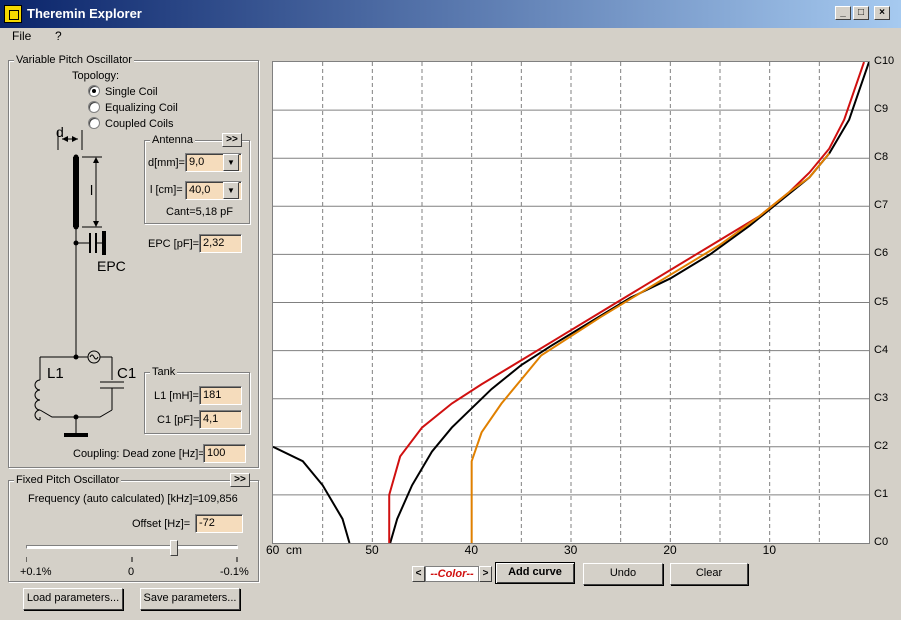  Describe the element at coordinates (884, 61) in the screenshot. I see `y-tick-label: C10` at that location.